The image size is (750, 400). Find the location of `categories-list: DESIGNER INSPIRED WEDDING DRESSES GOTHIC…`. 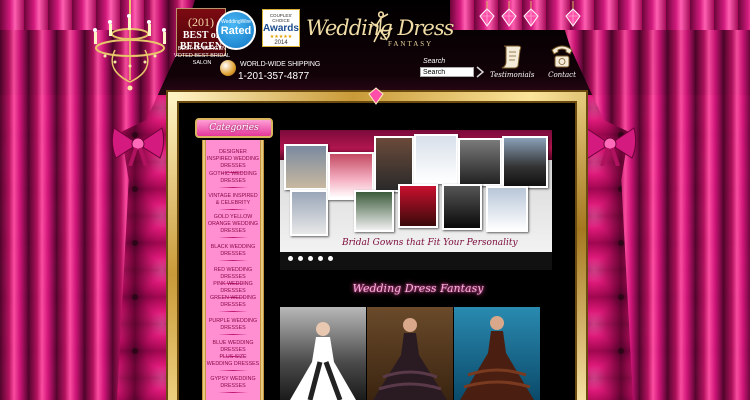

categories-list: DESIGNER INSPIRED WEDDING DRESSES GOTHIC… is located at coordinates (233, 270).